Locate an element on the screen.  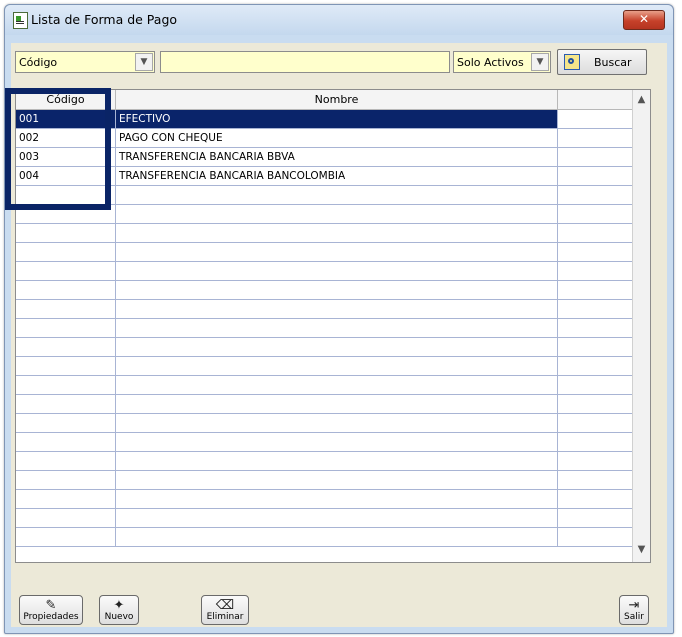
title-bar: Lista de Forma de Pago ✕ is located at coordinates (339, 20).